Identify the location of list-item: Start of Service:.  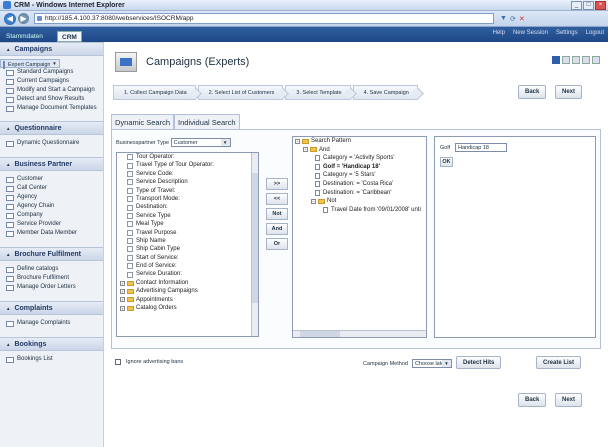
(187, 258).